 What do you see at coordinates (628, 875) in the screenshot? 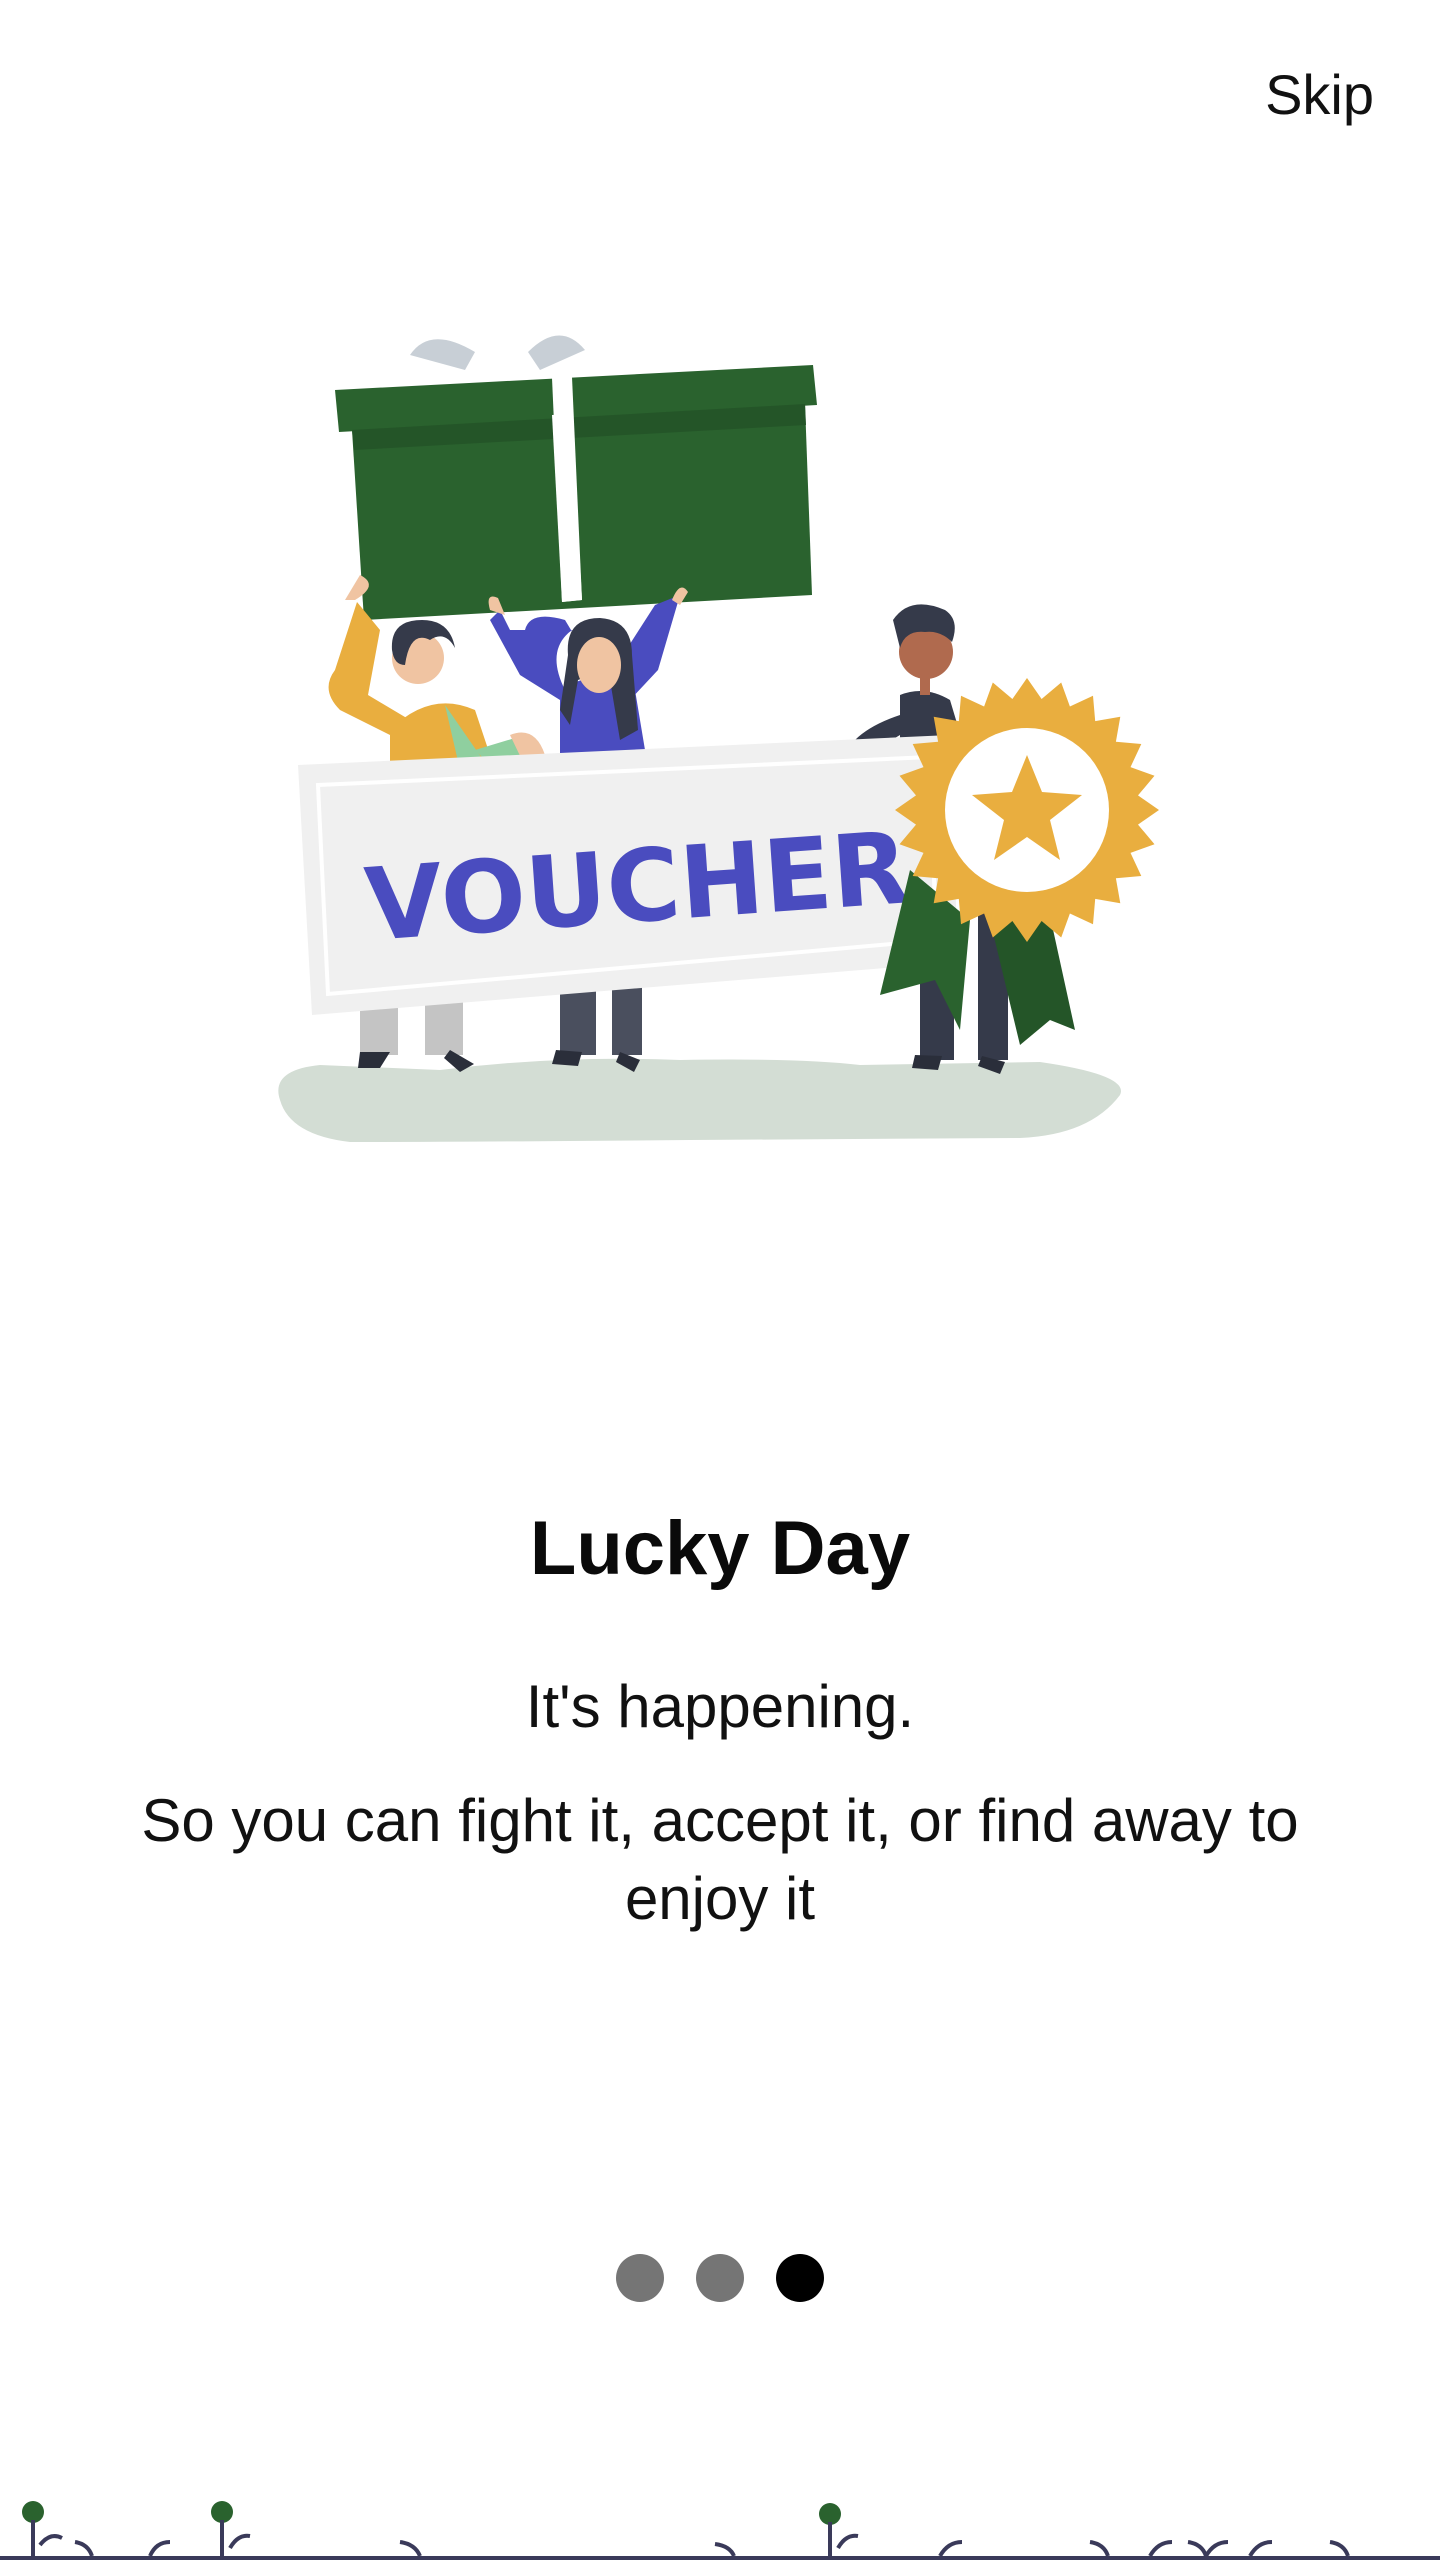
I see `voucher-banner: VOUCHER` at bounding box center [628, 875].